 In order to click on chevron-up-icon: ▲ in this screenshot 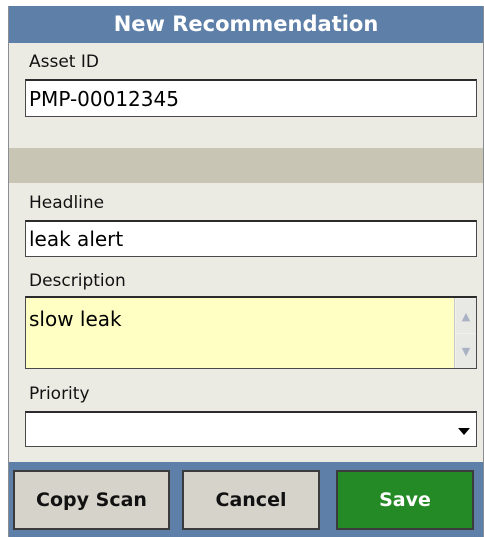, I will do `click(466, 316)`.